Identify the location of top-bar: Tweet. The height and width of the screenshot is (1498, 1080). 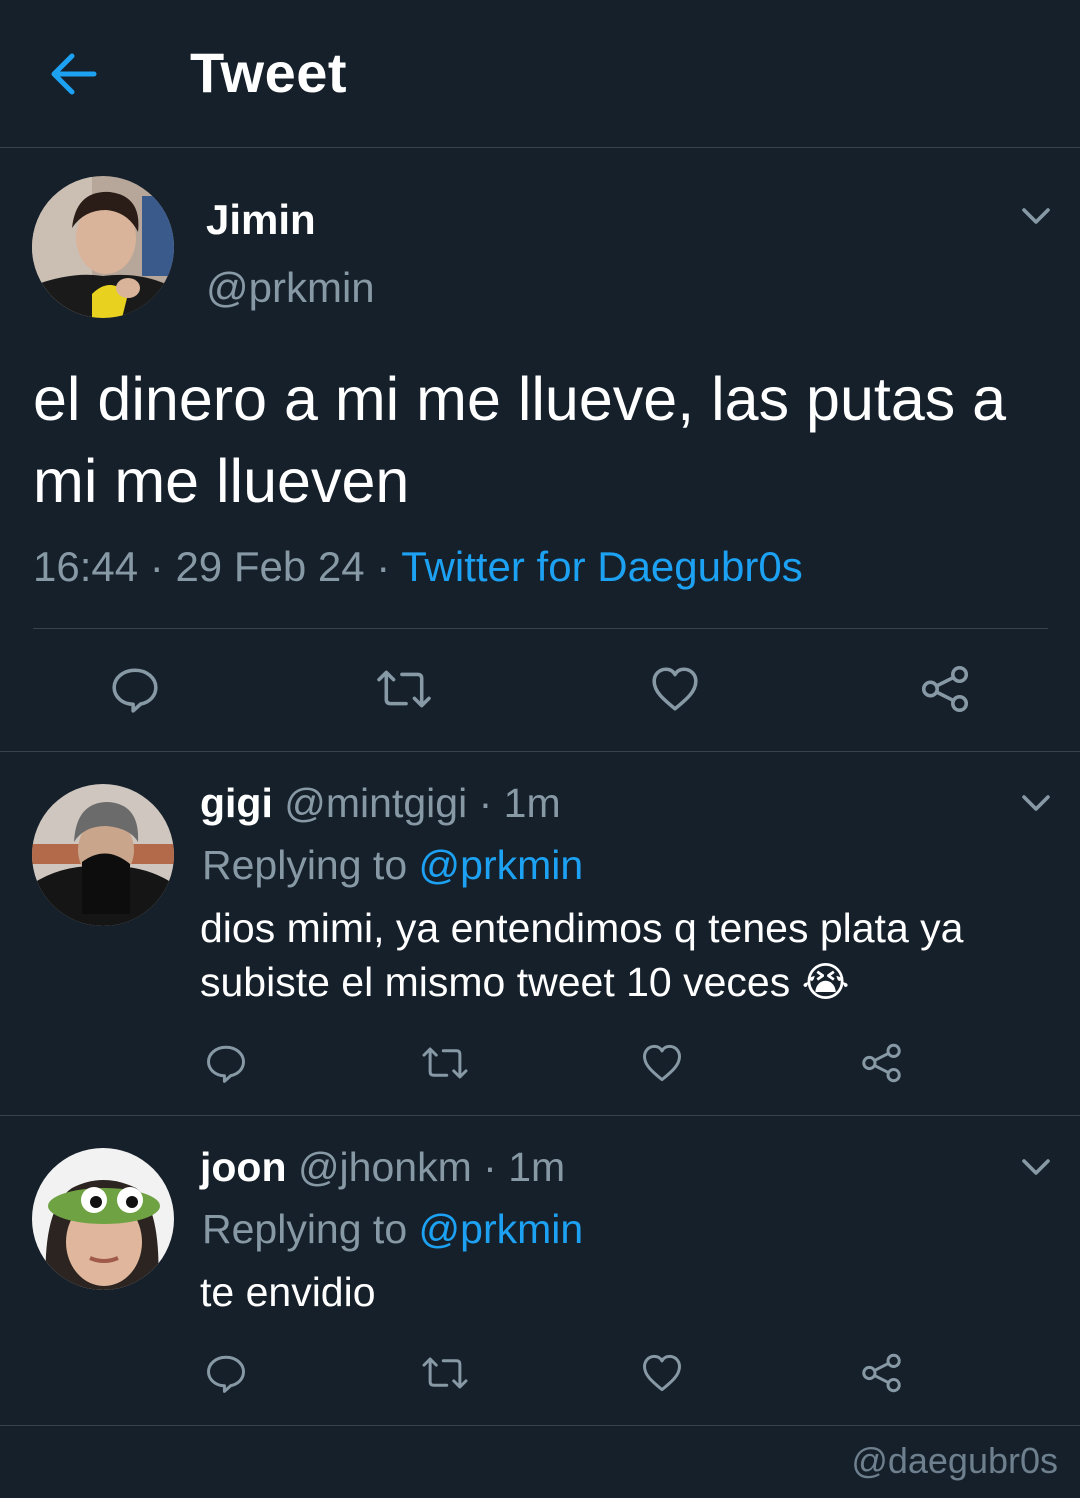
(540, 74).